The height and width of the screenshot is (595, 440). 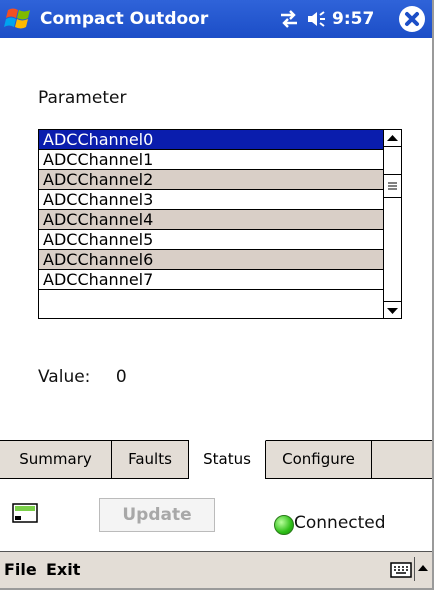 I want to click on list-item: ADCChannel4, so click(x=211, y=220).